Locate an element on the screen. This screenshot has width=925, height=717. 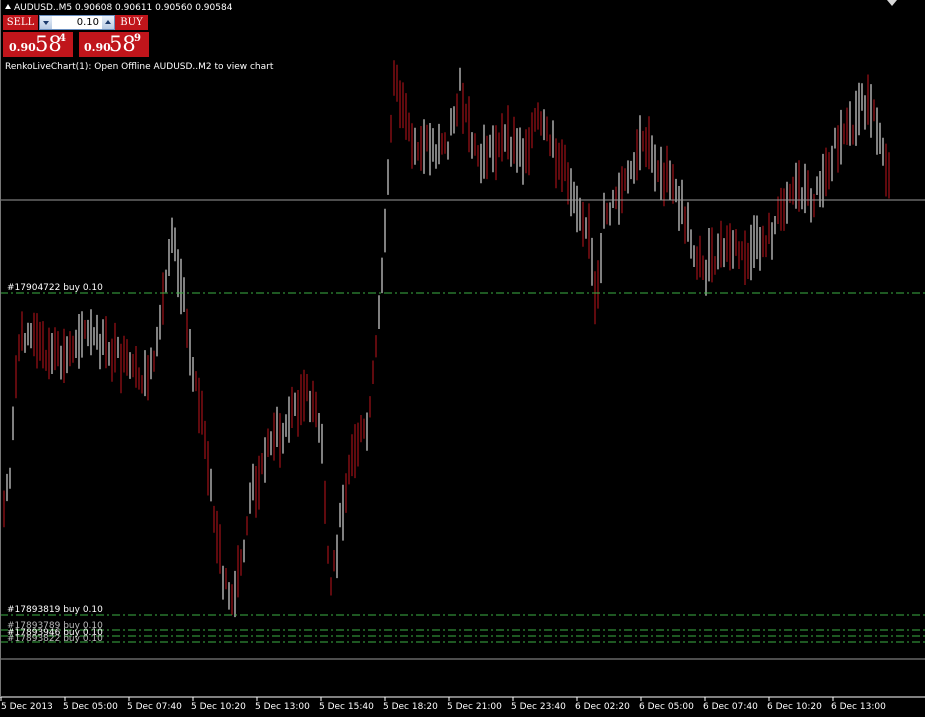
buy-price-prefix: 0.90 is located at coordinates (97, 47).